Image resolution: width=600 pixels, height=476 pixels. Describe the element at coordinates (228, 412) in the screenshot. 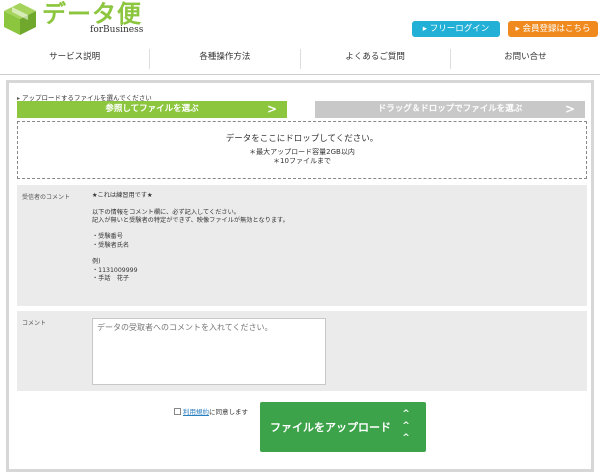

I see `agree-text: に同意します` at that location.